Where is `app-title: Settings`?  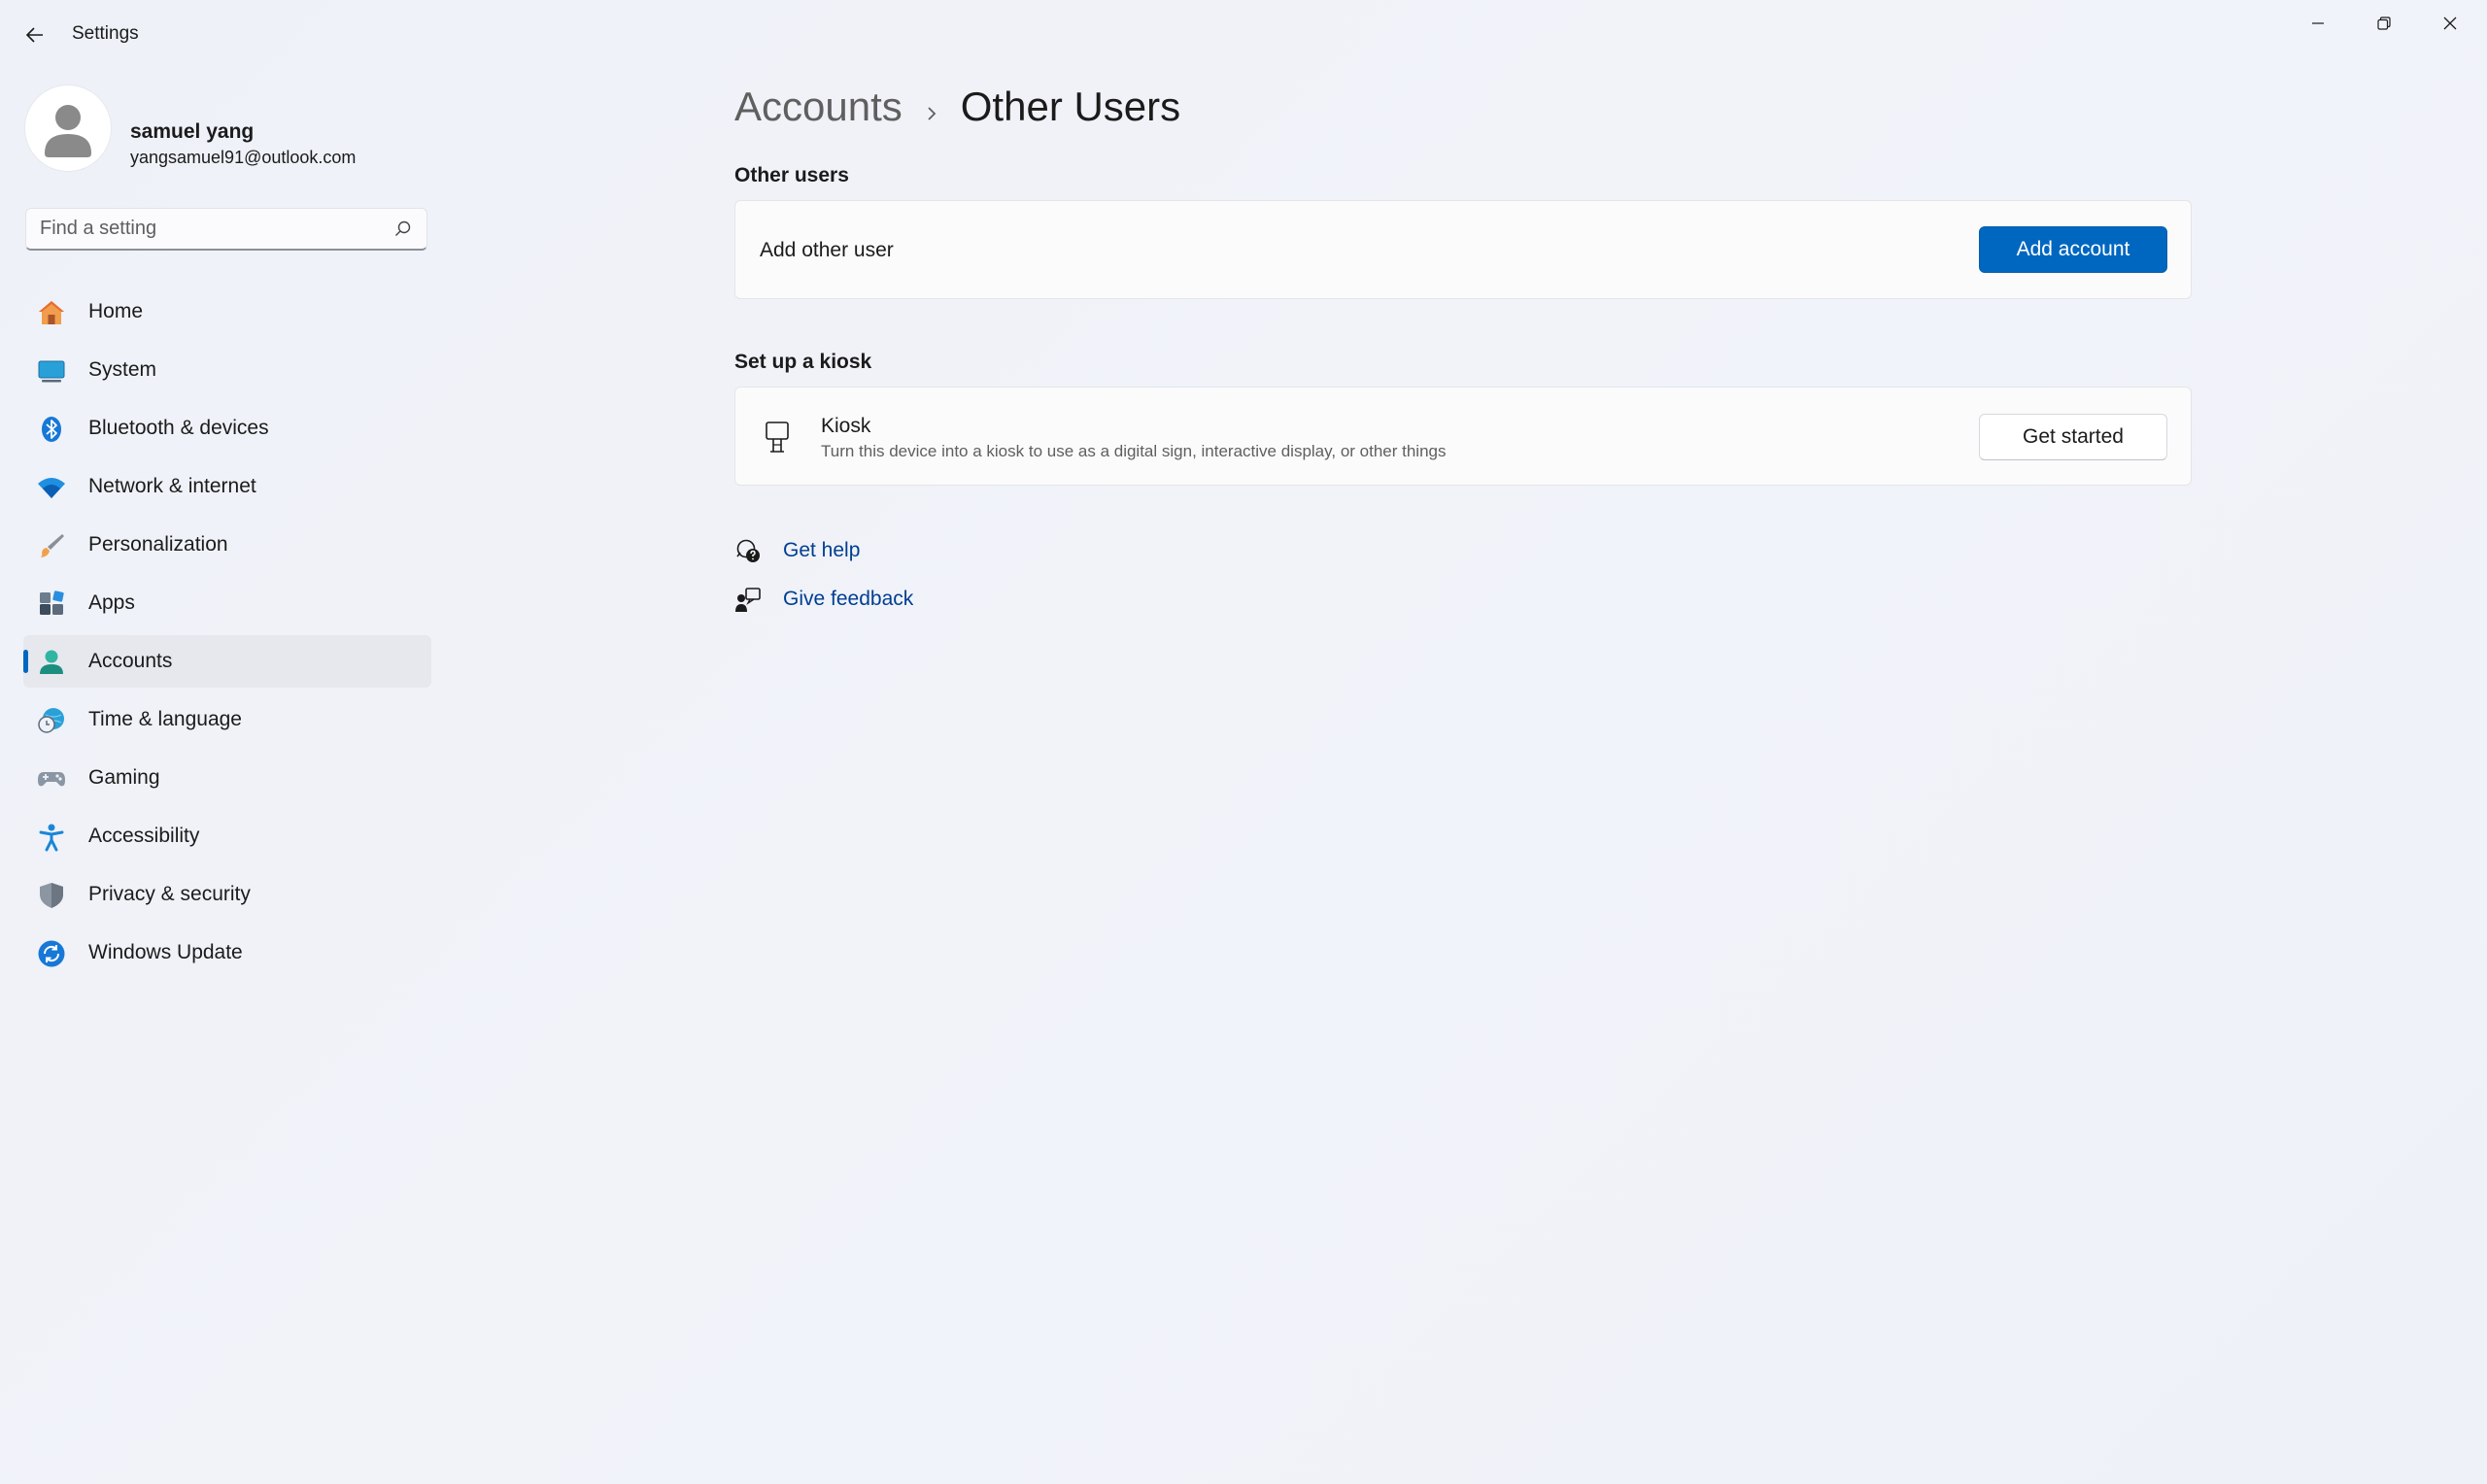 app-title: Settings is located at coordinates (105, 33).